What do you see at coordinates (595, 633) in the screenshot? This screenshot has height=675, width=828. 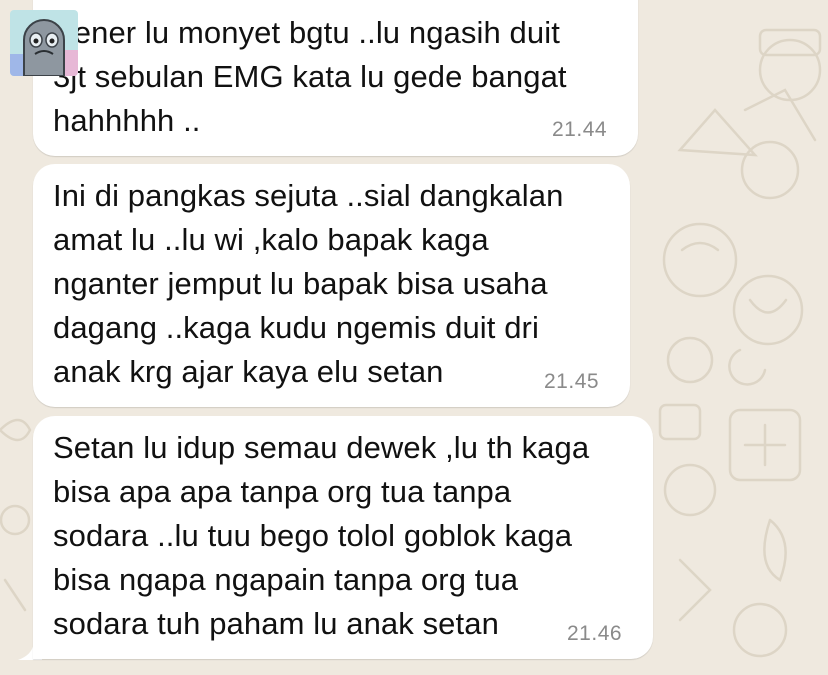 I see `message-timestamp: 21.46` at bounding box center [595, 633].